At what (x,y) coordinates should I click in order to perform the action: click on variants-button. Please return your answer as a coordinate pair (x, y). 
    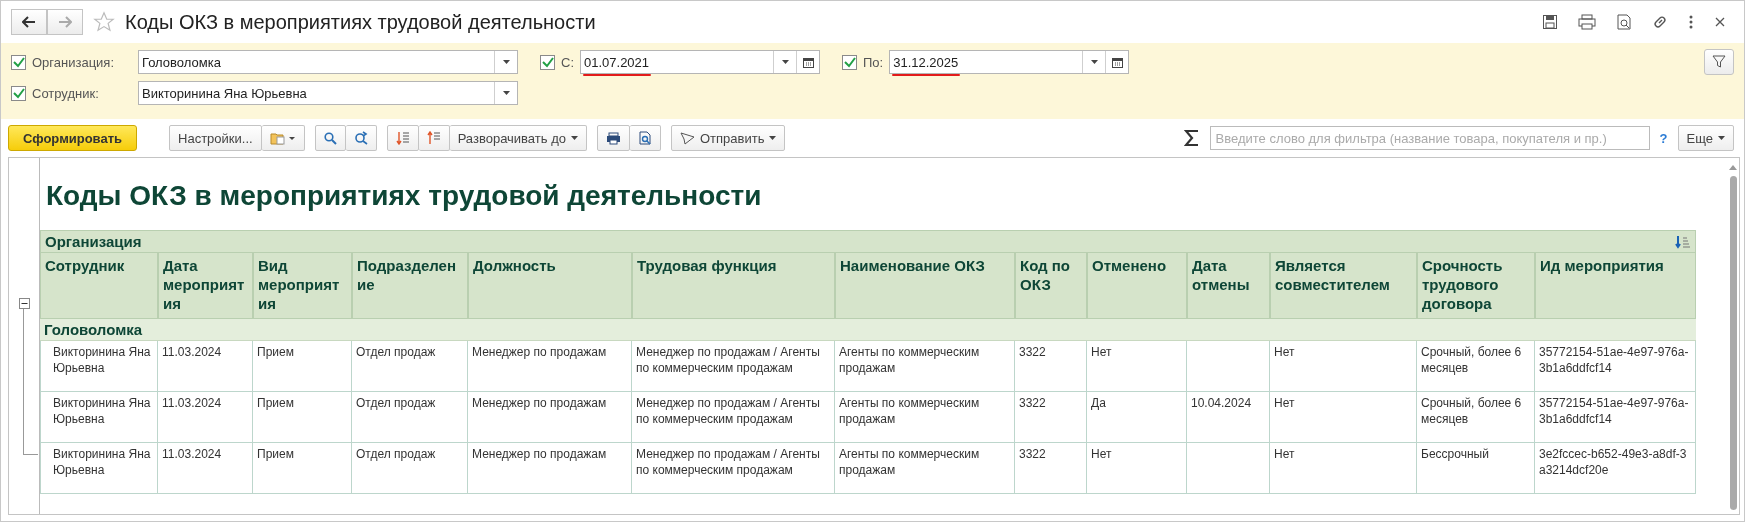
    Looking at the image, I should click on (283, 138).